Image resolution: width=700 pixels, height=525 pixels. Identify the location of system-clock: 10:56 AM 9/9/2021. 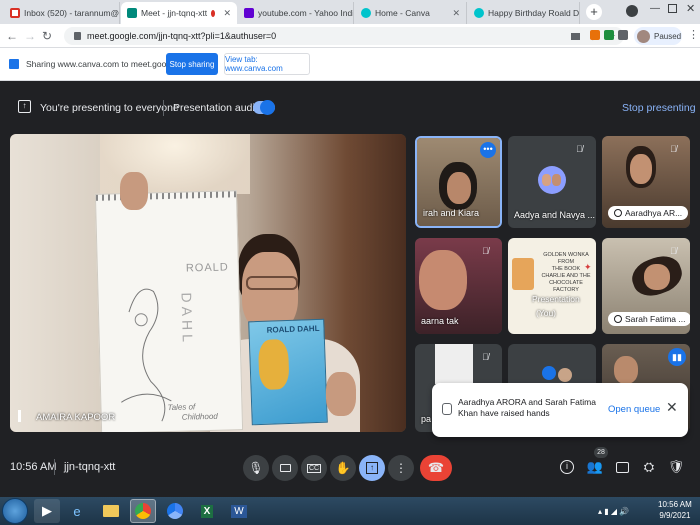
(675, 510).